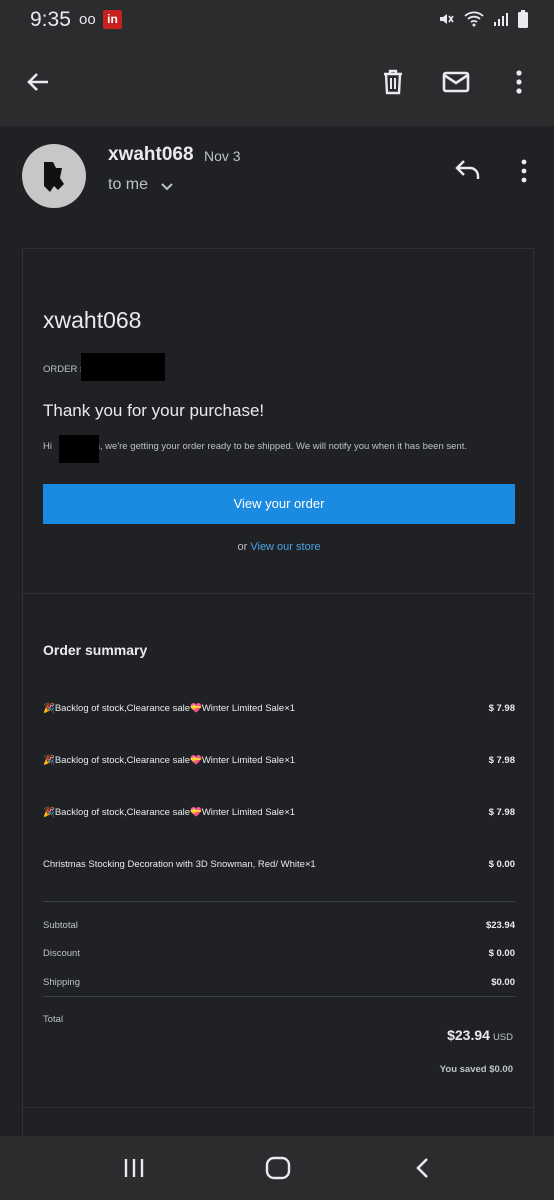  I want to click on chevron-down-icon, so click(167, 187).